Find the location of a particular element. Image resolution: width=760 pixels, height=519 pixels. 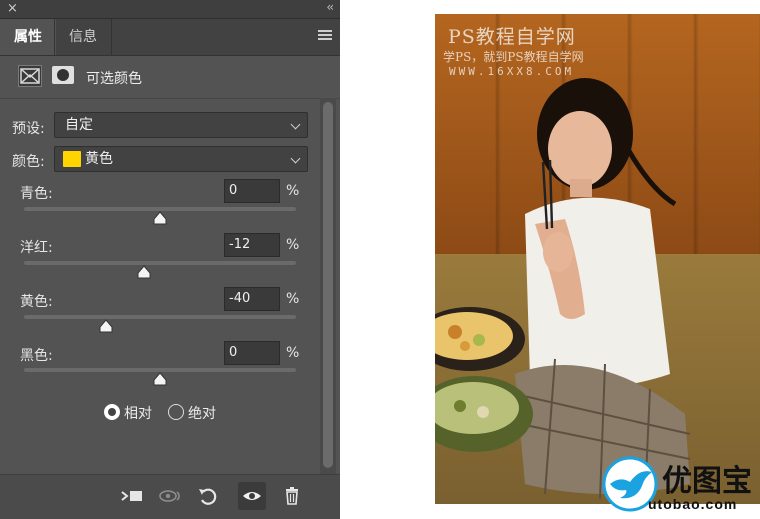

slider-label: 黄色: is located at coordinates (36, 302).